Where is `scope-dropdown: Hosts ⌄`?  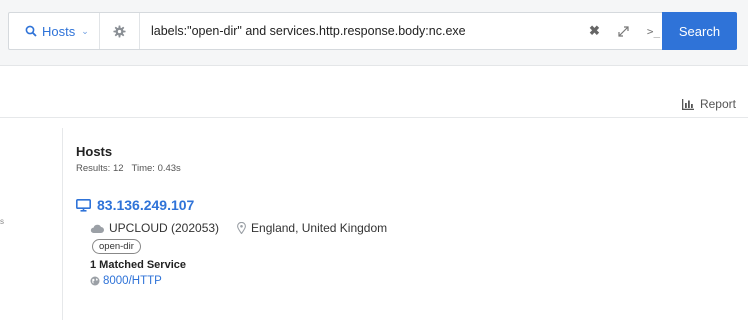
scope-dropdown: Hosts ⌄ is located at coordinates (54, 31).